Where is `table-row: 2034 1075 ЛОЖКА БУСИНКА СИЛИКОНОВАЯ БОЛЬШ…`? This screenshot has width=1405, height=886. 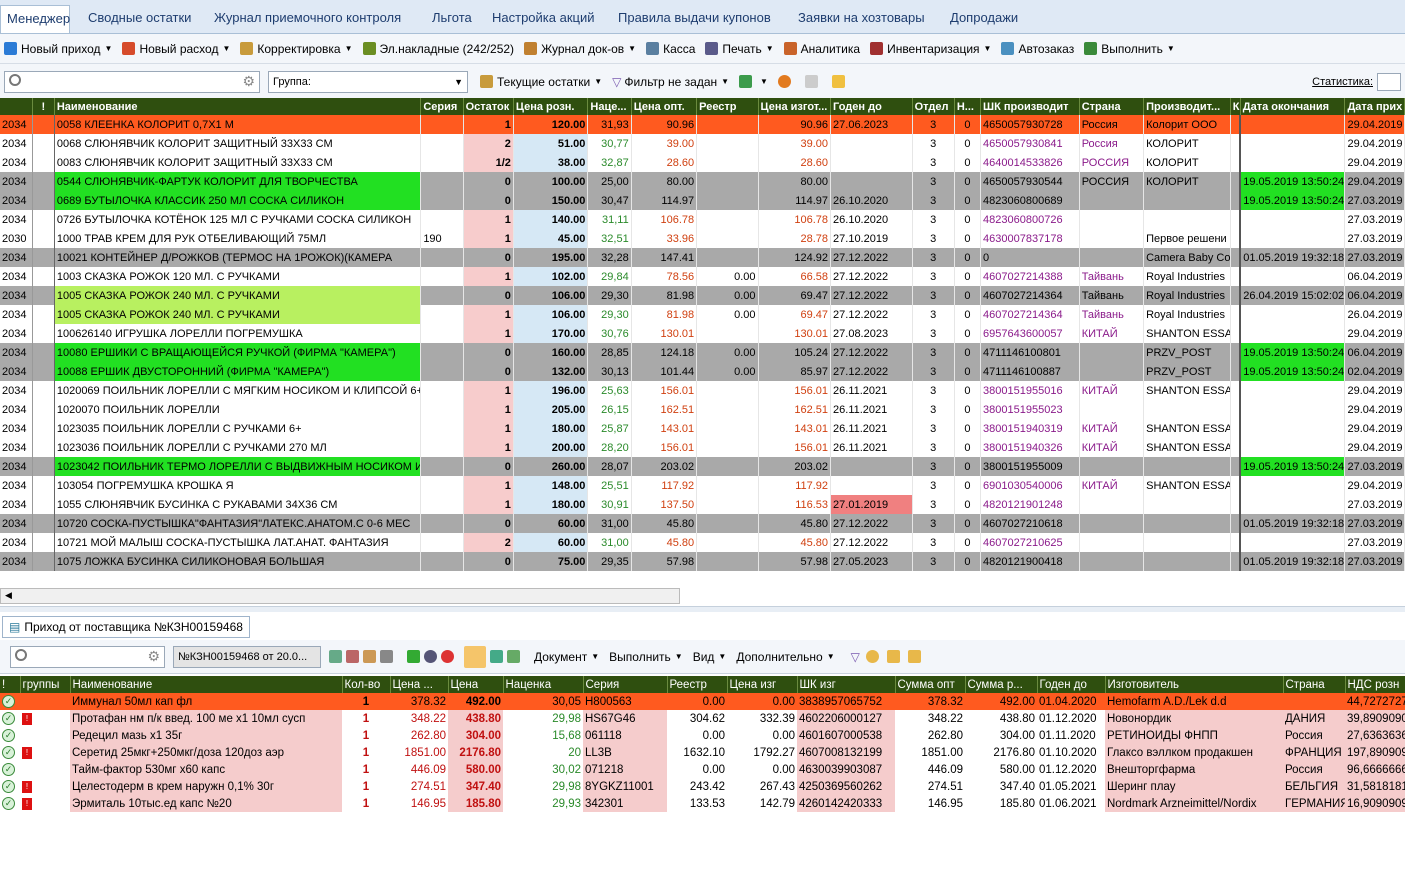
table-row: 2034 1075 ЛОЖКА БУСИНКА СИЛИКОНОВАЯ БОЛЬШ… is located at coordinates (702, 561).